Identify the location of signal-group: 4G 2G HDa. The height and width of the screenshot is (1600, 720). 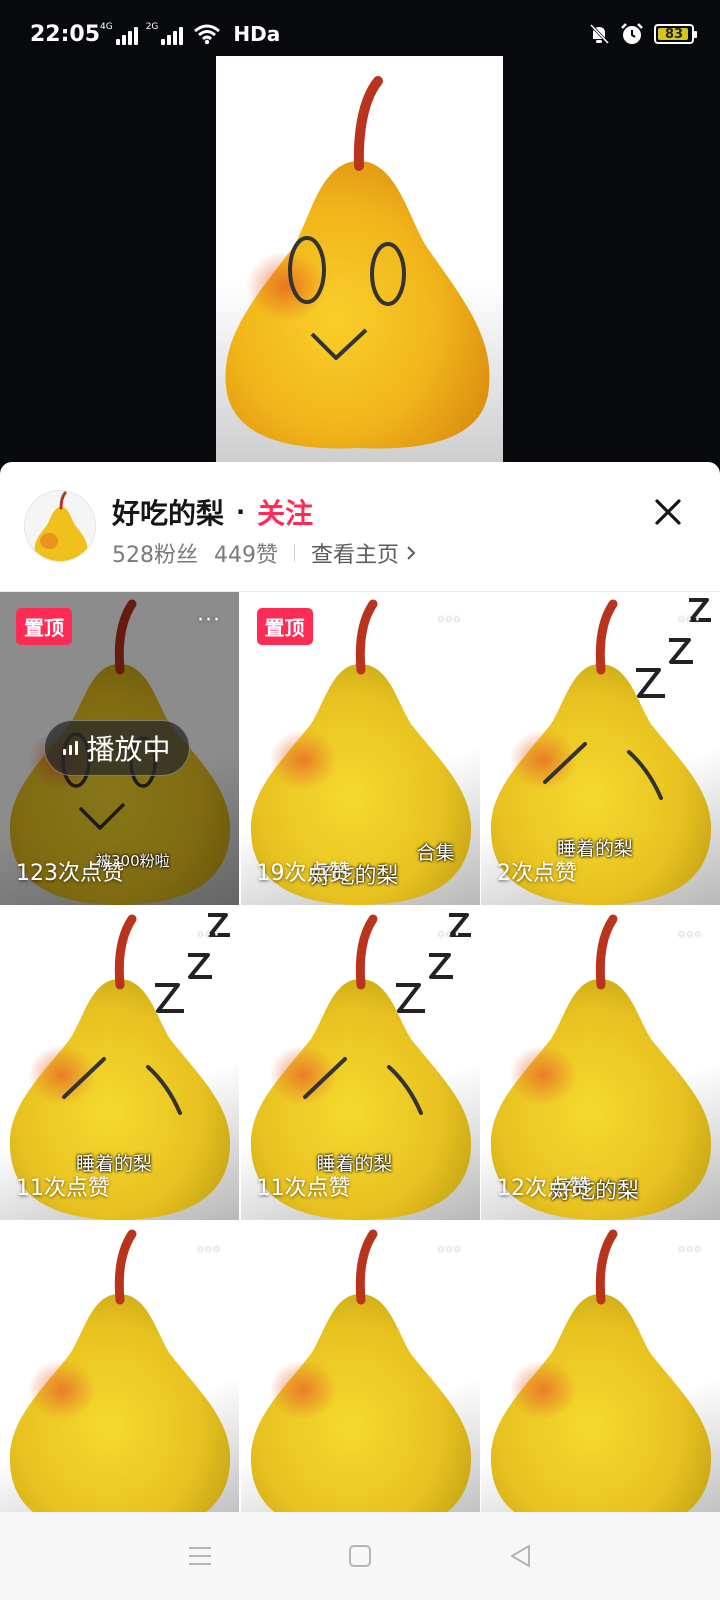
(190, 34).